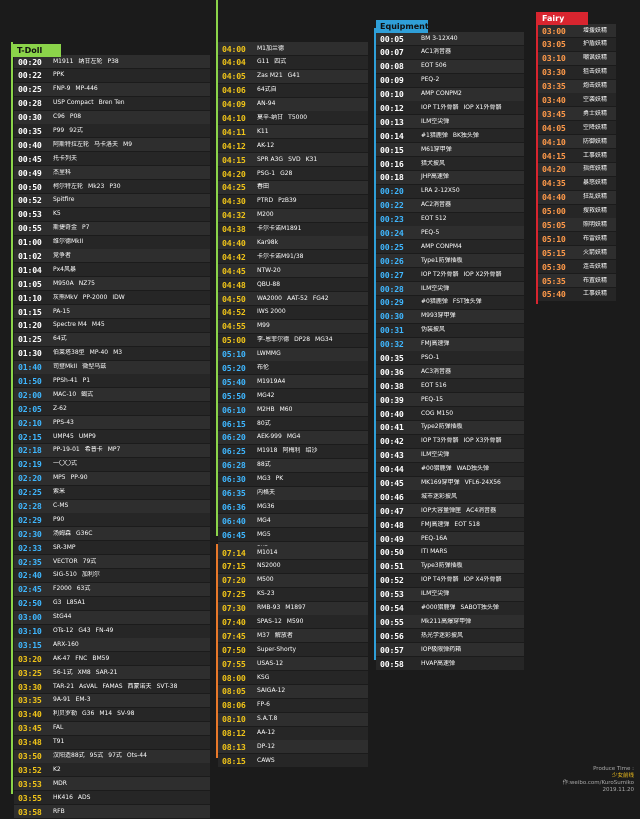 The image size is (640, 819). Describe the element at coordinates (482, 580) in the screenshot. I see `item-name: IOP X4外骨骼` at that location.